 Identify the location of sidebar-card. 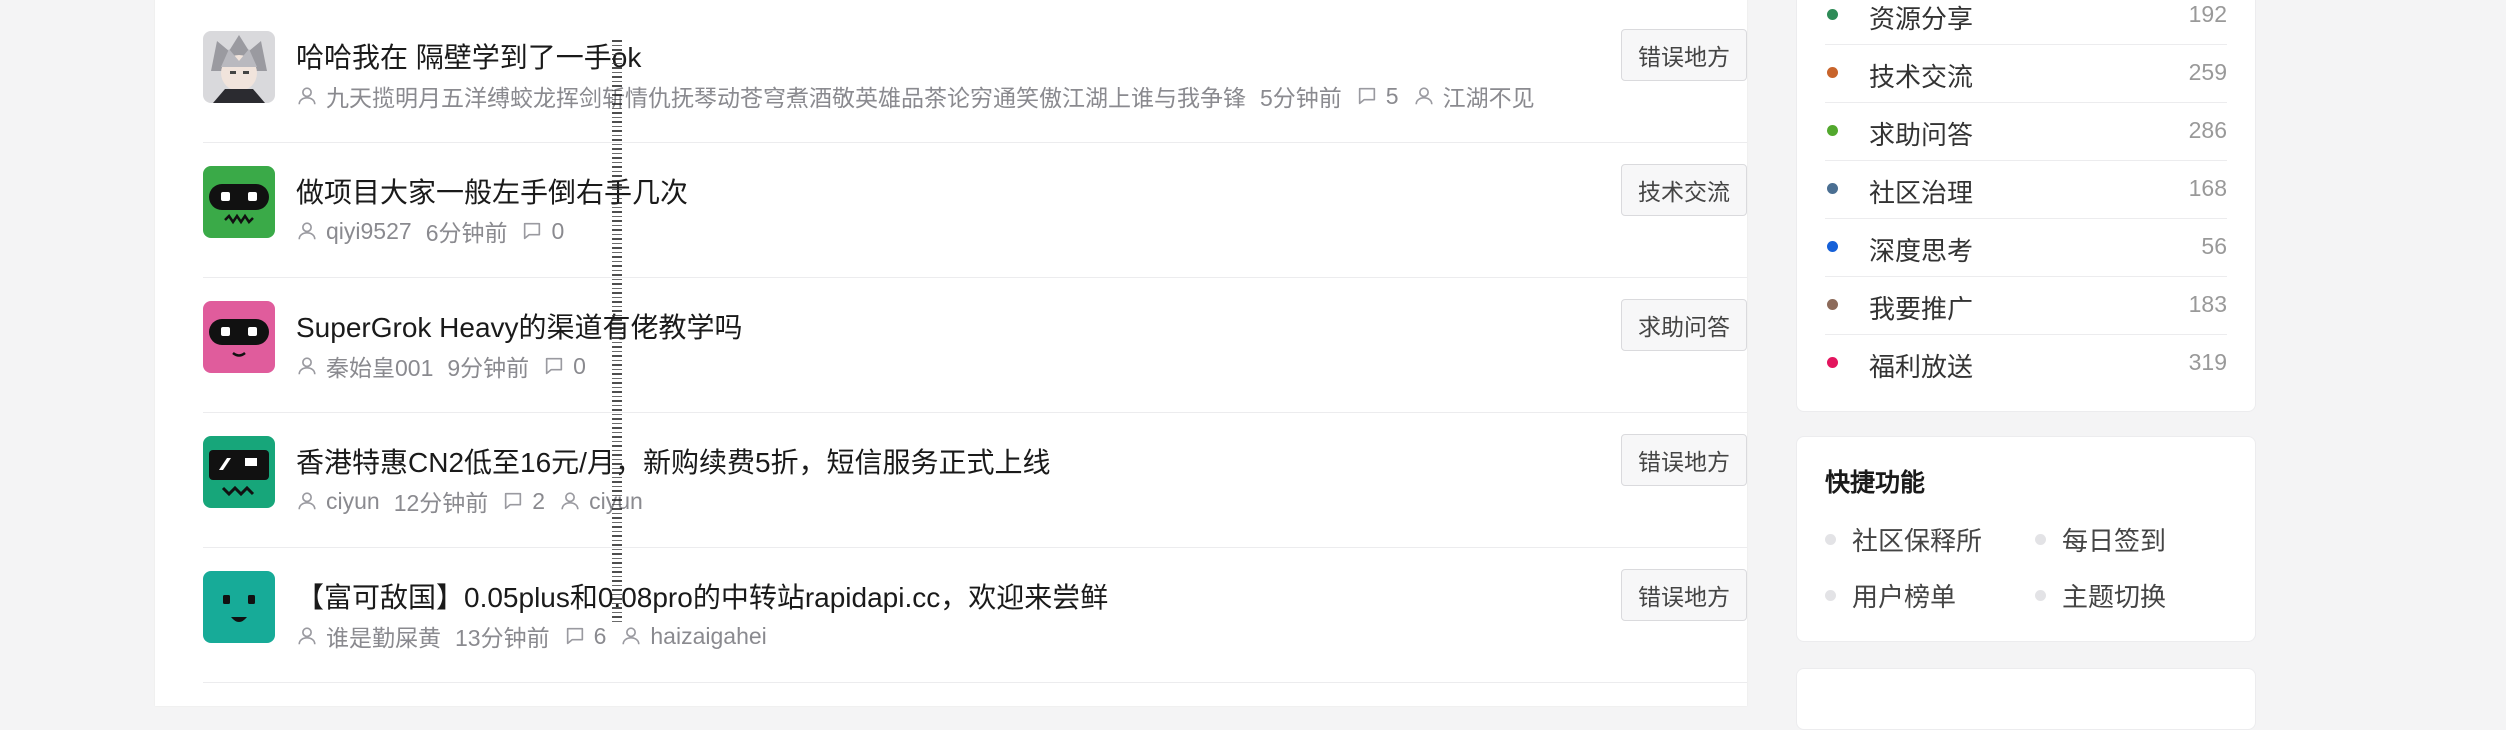
(2026, 699).